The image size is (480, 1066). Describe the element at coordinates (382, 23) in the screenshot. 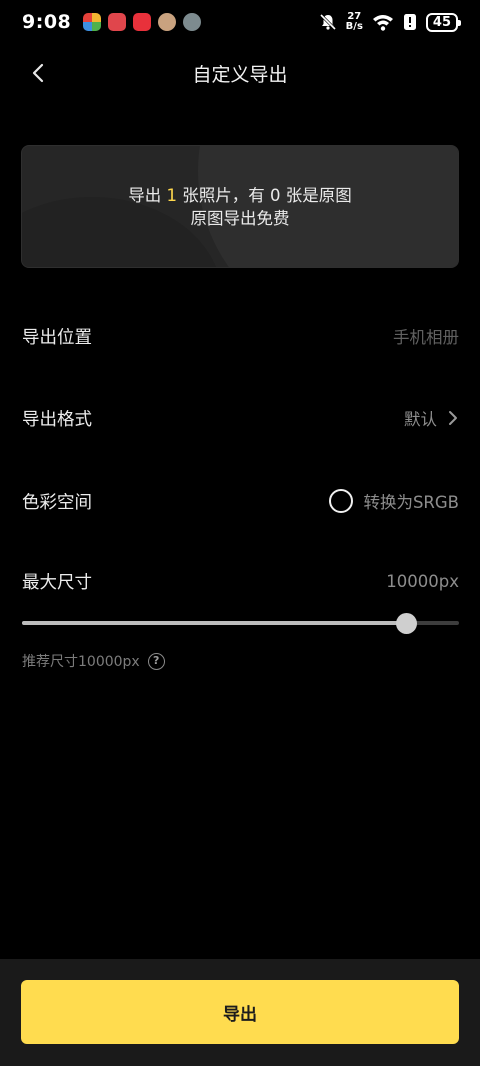

I see `wifi-icon` at that location.